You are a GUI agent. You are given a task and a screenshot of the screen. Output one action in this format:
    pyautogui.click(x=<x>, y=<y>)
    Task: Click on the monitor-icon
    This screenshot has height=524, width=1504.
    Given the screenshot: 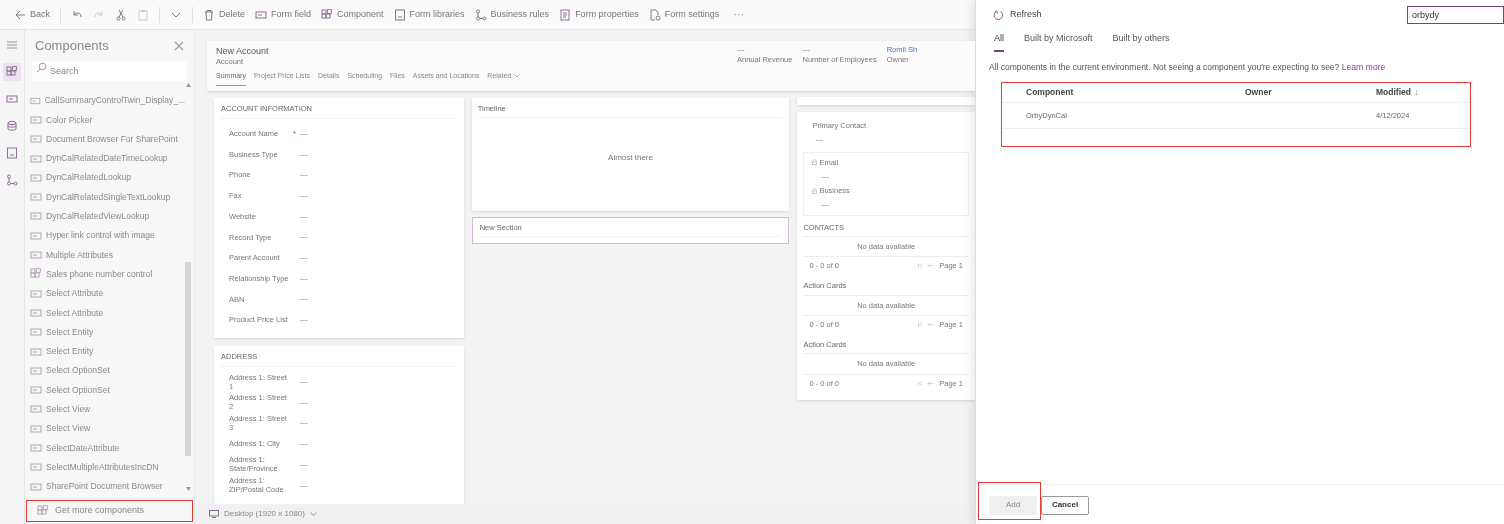 What is the action you would take?
    pyautogui.click(x=214, y=514)
    